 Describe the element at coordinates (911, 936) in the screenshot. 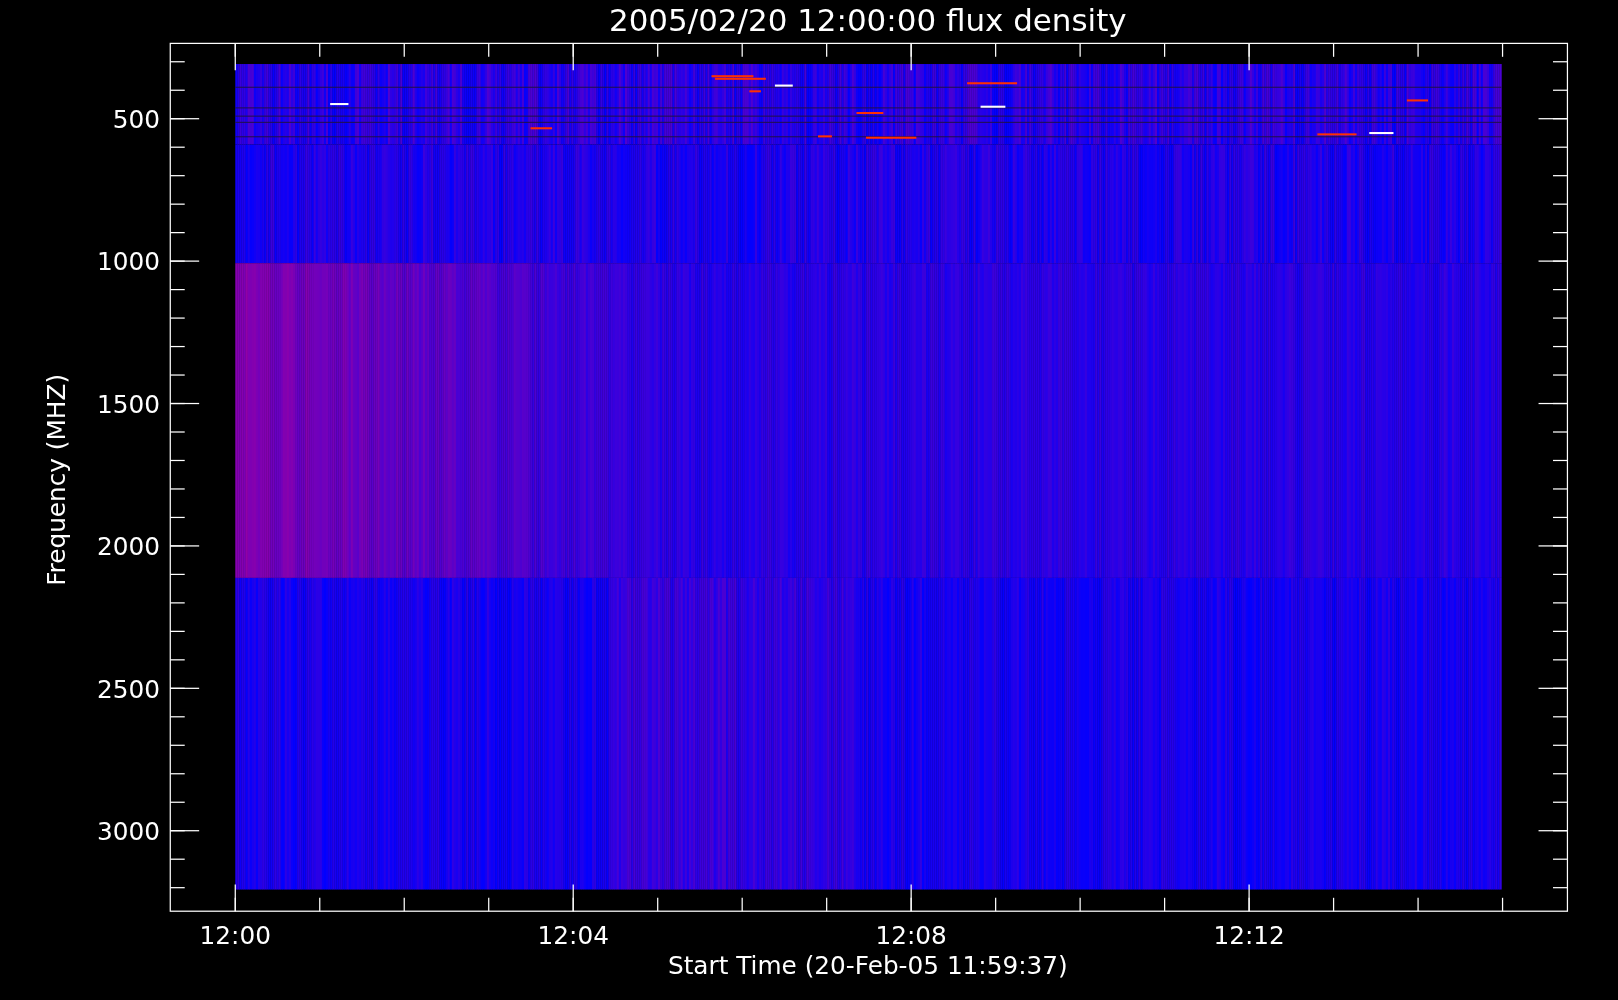

I see `axis-tick-label: 12:08` at that location.